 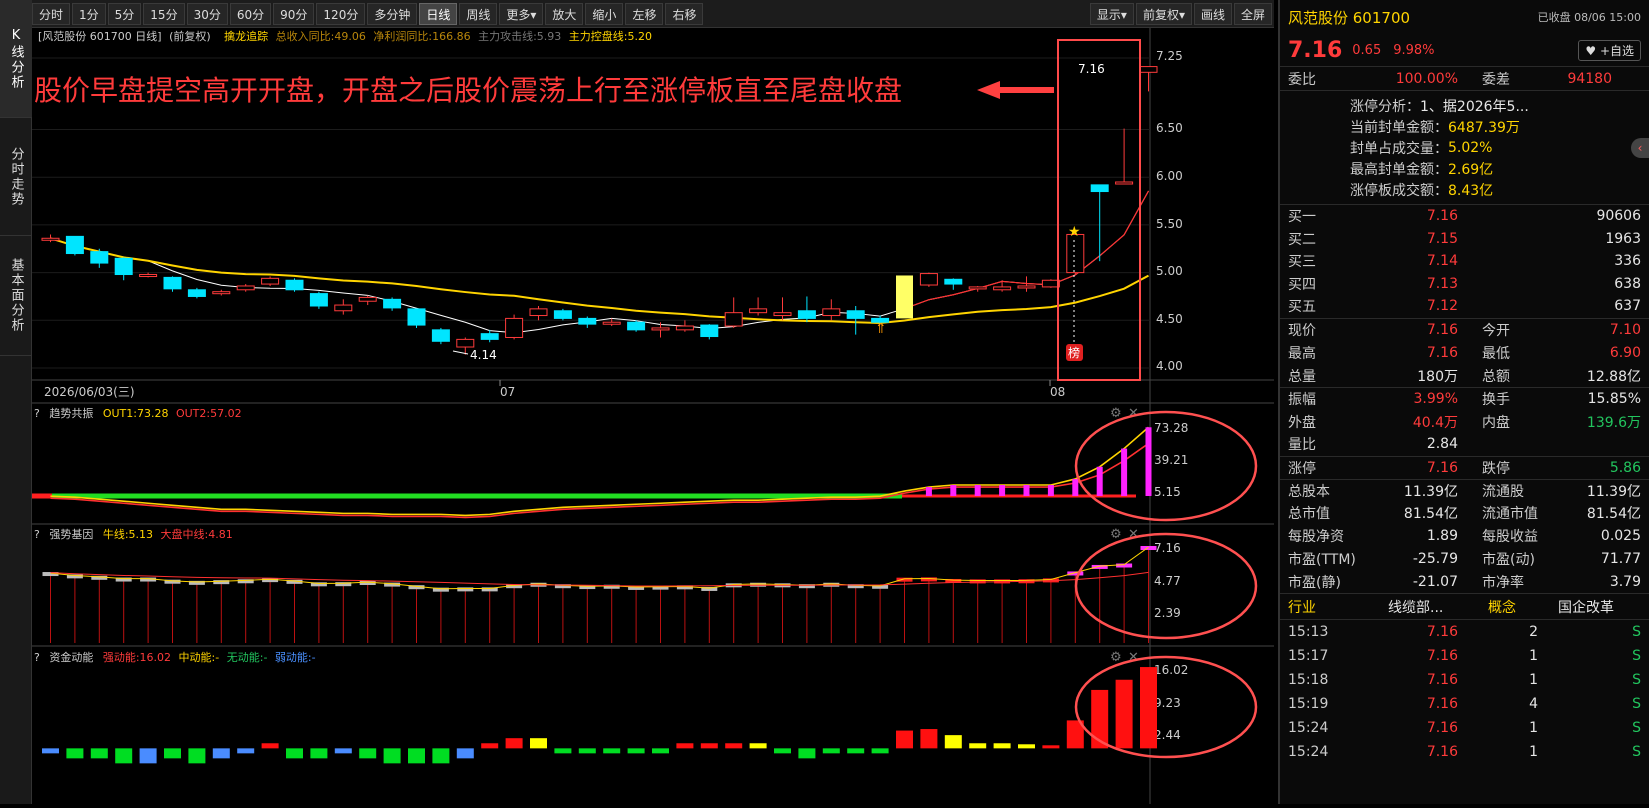 What do you see at coordinates (438, 13) in the screenshot?
I see `toolbar-item: 日线` at bounding box center [438, 13].